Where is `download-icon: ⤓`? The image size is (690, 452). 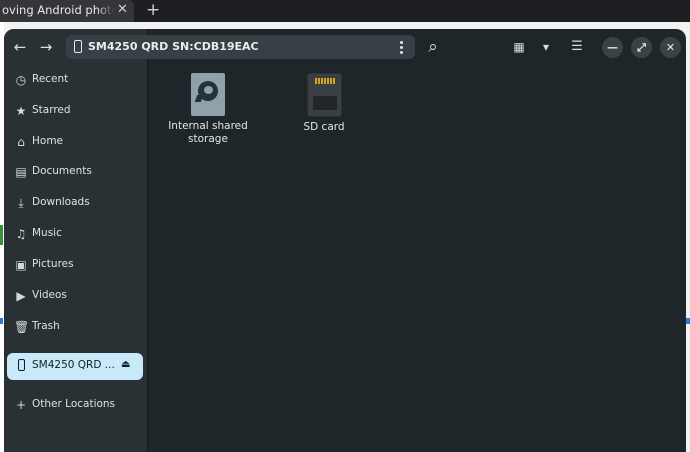
download-icon: ⤓ is located at coordinates (21, 203).